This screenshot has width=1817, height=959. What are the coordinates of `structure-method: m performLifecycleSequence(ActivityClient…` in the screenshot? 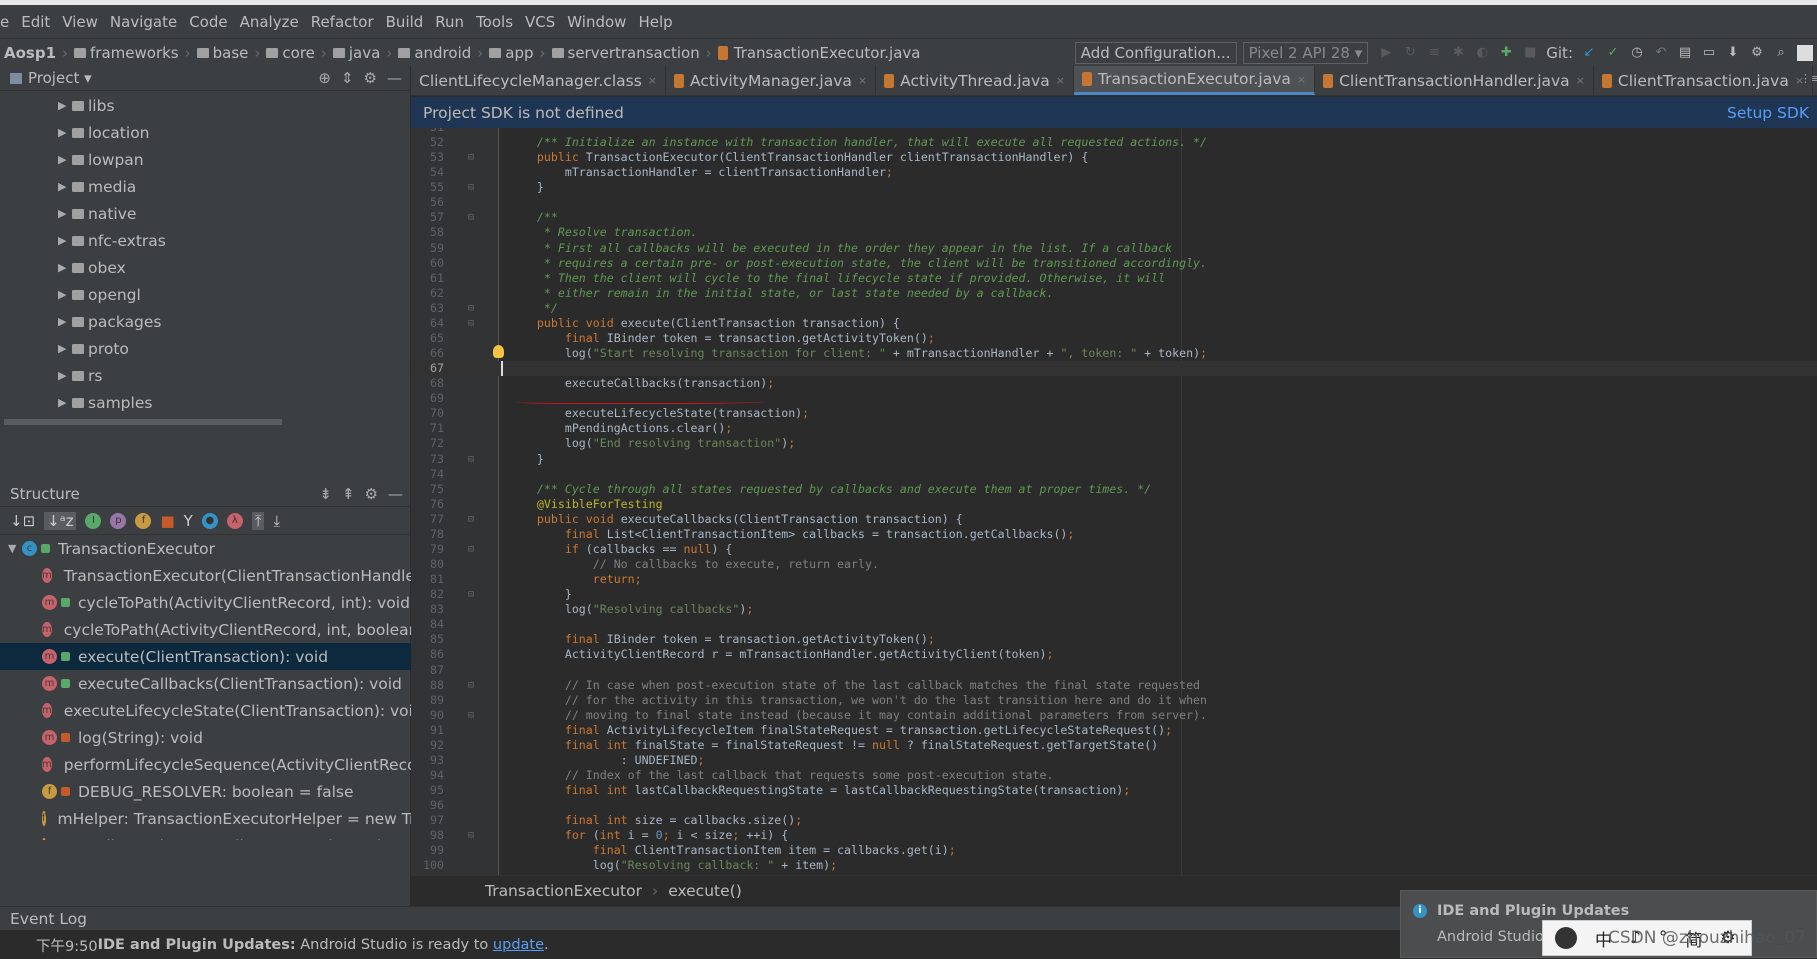 It's located at (205, 764).